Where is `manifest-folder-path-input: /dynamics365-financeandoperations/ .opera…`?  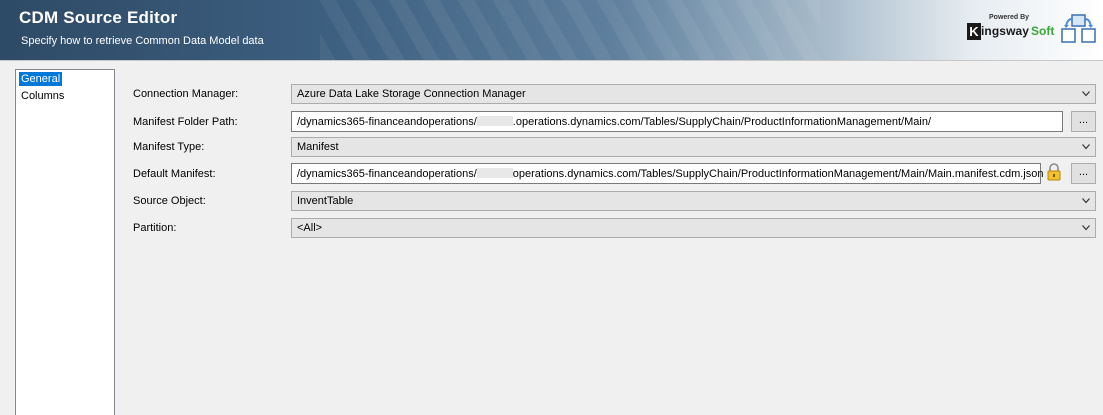 manifest-folder-path-input: /dynamics365-financeandoperations/ .opera… is located at coordinates (677, 121).